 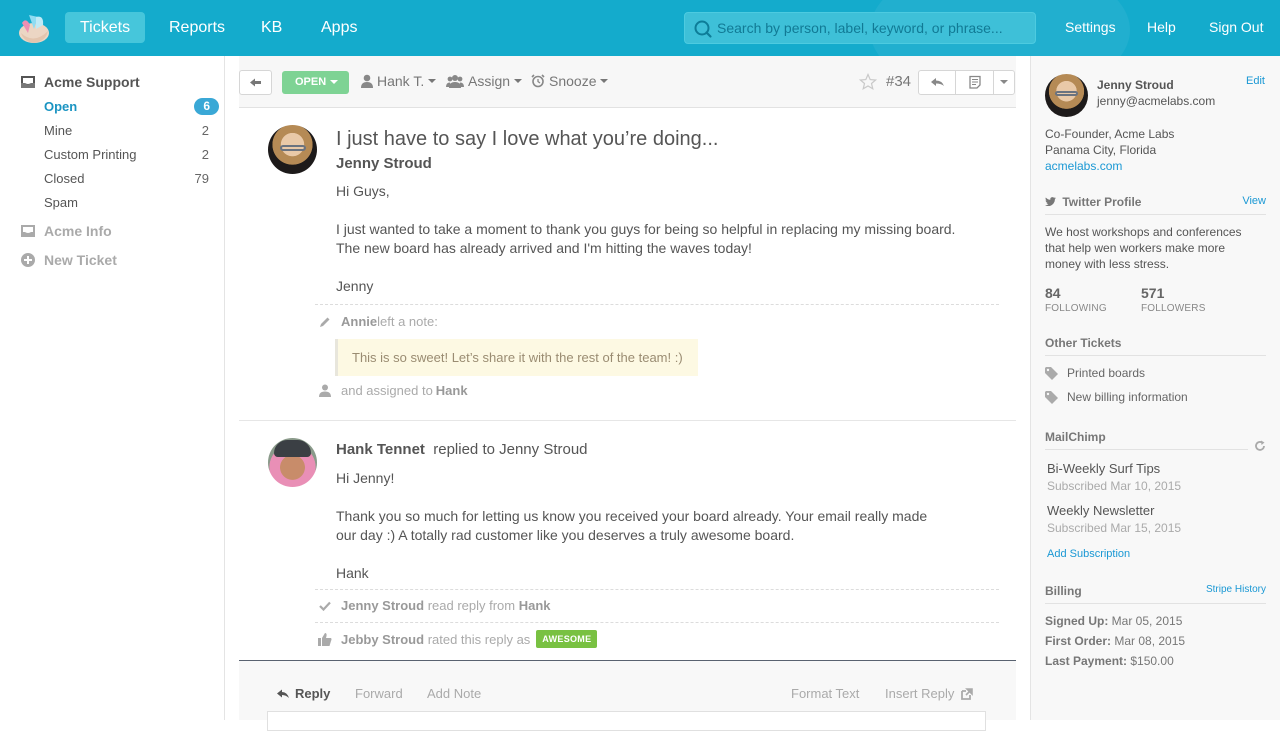 What do you see at coordinates (1076, 308) in the screenshot?
I see `following-label: FOLLOWING` at bounding box center [1076, 308].